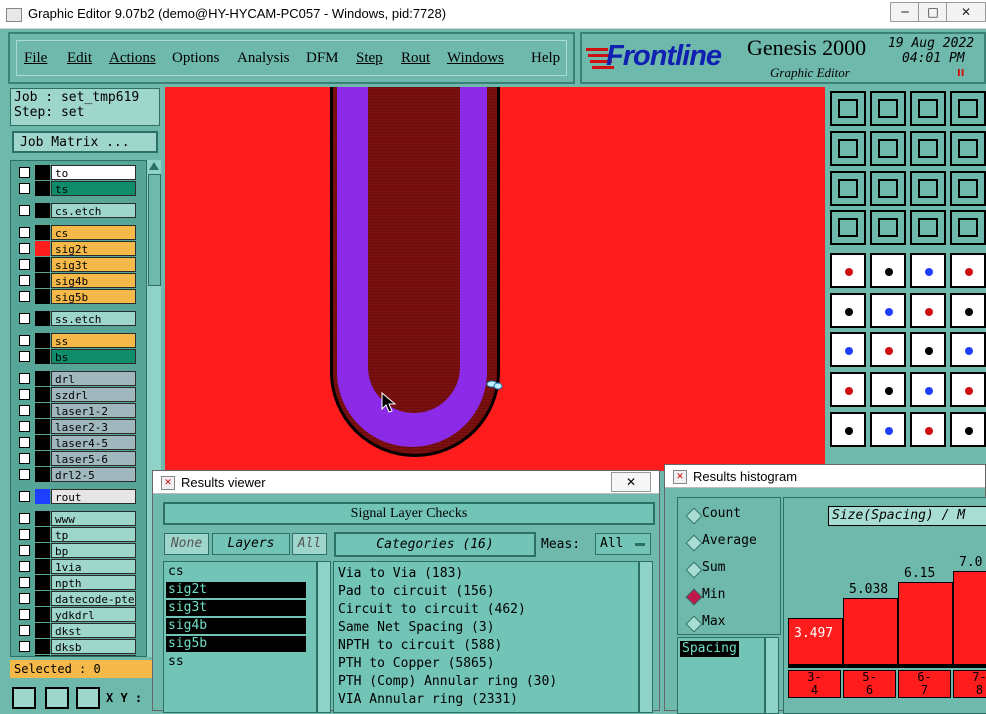 This screenshot has height=714, width=986. Describe the element at coordinates (968, 227) in the screenshot. I see `snap-icon` at that location.